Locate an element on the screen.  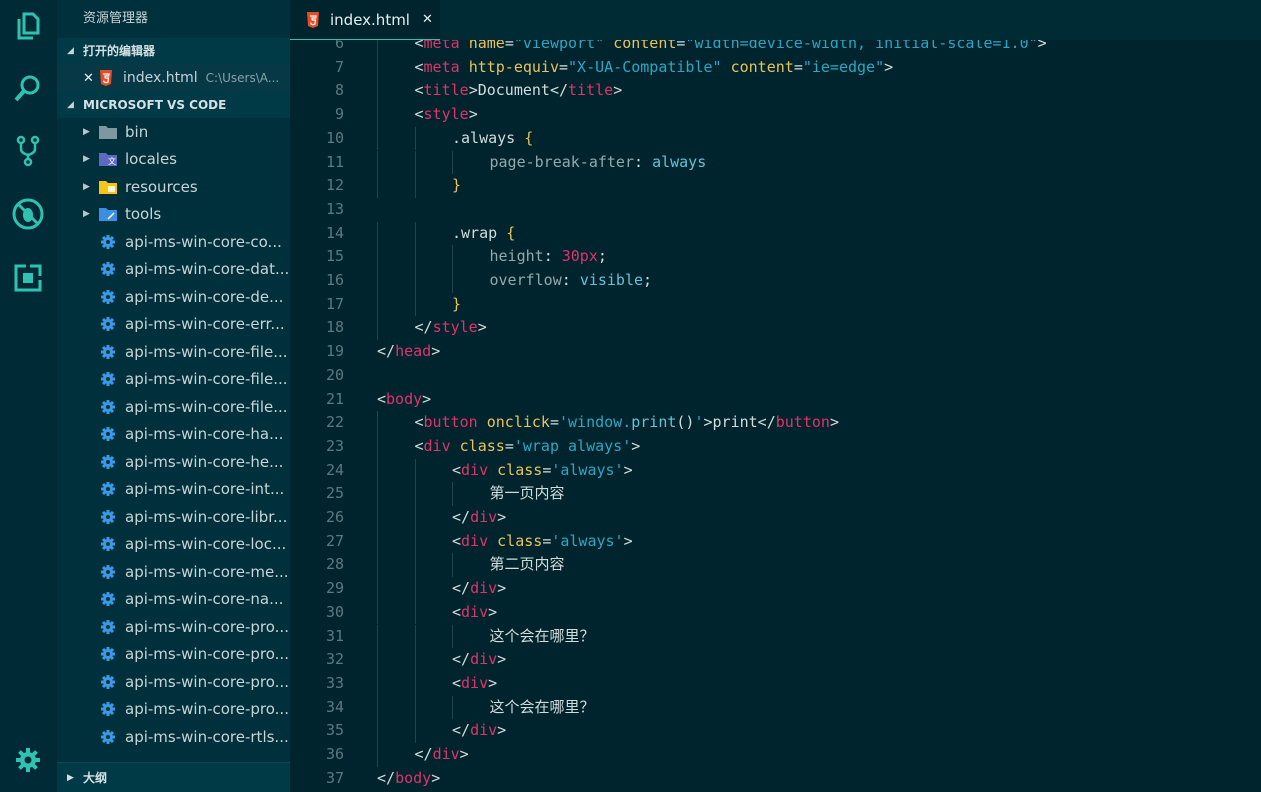
code-token: >print</ is located at coordinates (739, 422).